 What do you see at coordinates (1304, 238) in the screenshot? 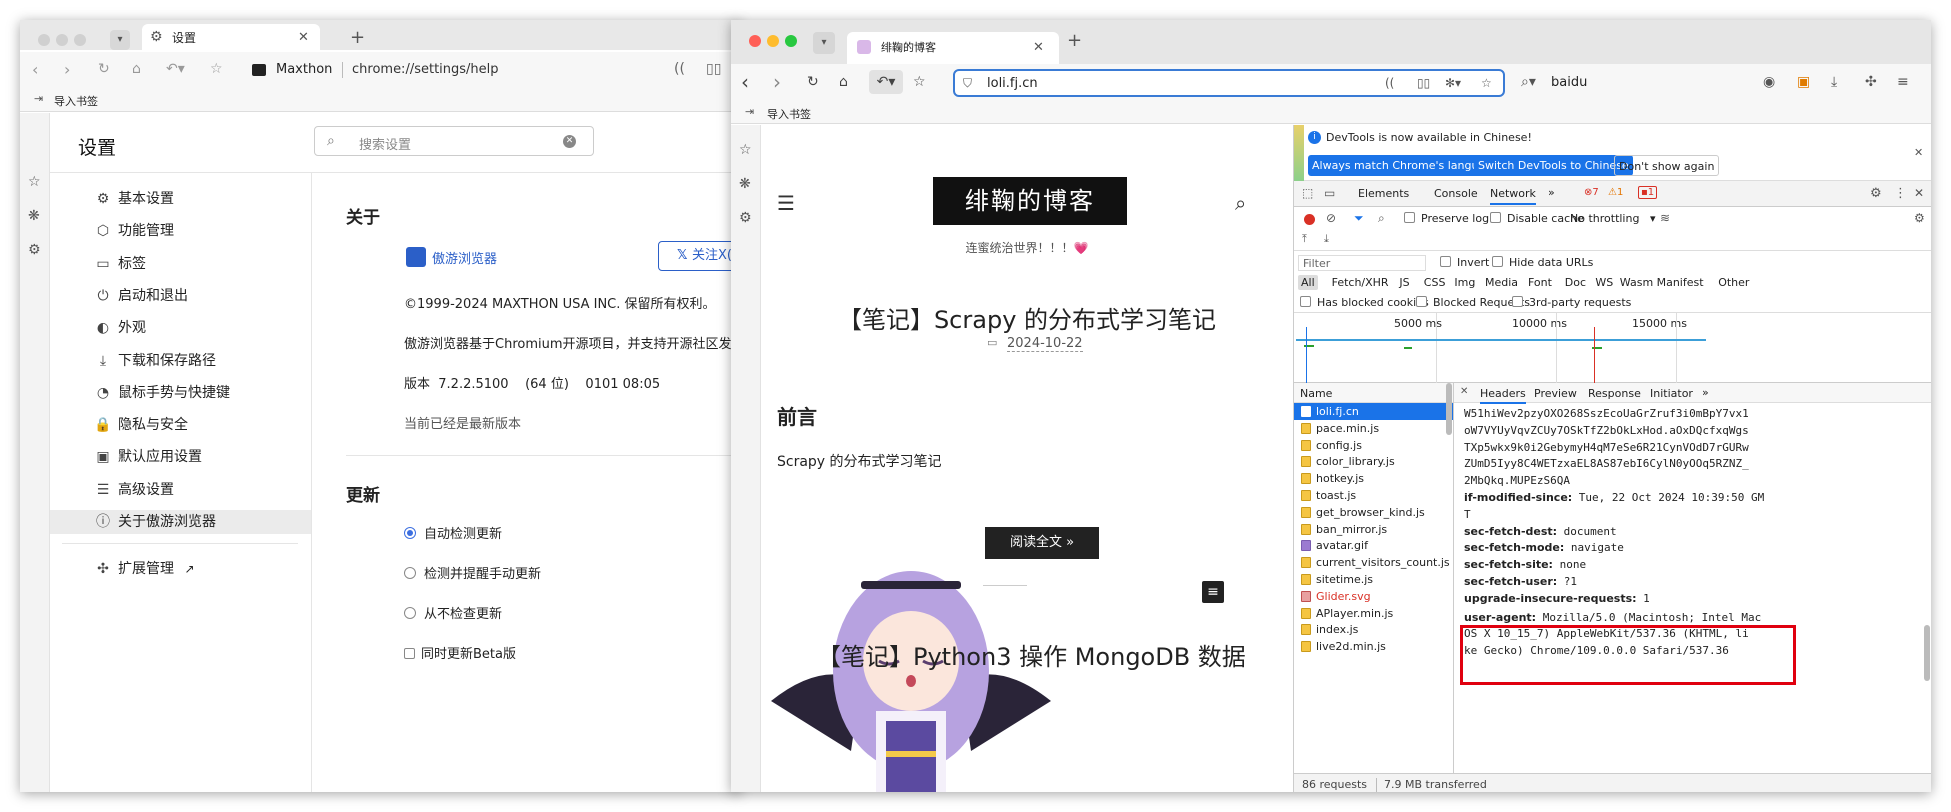
I see `import-har-icon: ⤒` at bounding box center [1304, 238].